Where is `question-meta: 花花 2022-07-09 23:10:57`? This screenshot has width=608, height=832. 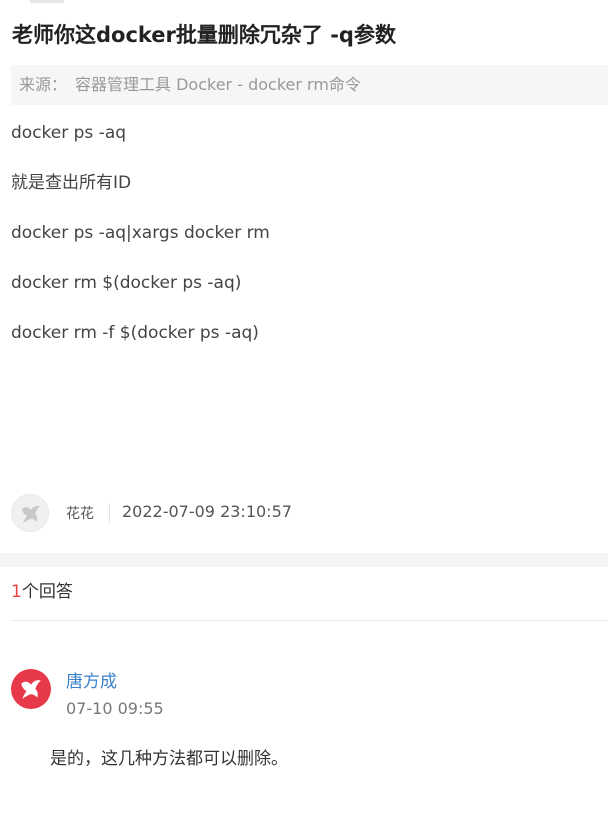
question-meta: 花花 2022-07-09 23:10:57 is located at coordinates (211, 513).